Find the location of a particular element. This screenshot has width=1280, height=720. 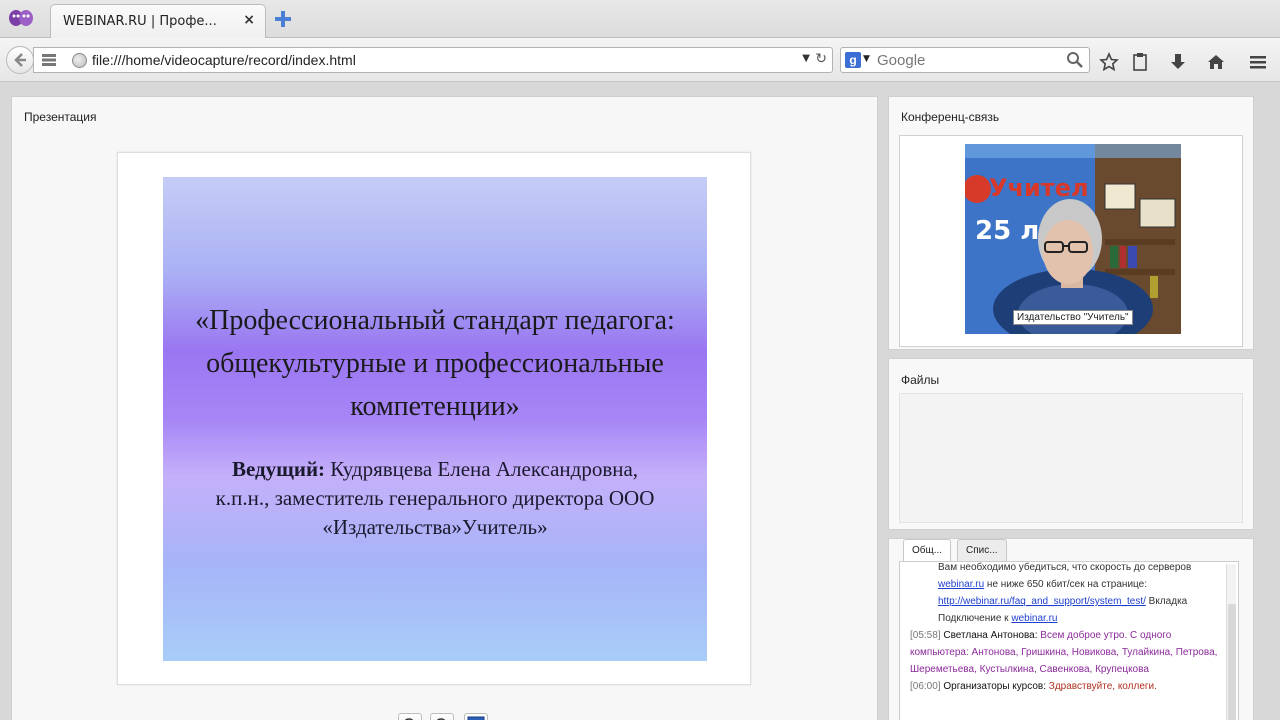

browser-tab: WEBINAR.RU | Профе... × is located at coordinates (158, 21).